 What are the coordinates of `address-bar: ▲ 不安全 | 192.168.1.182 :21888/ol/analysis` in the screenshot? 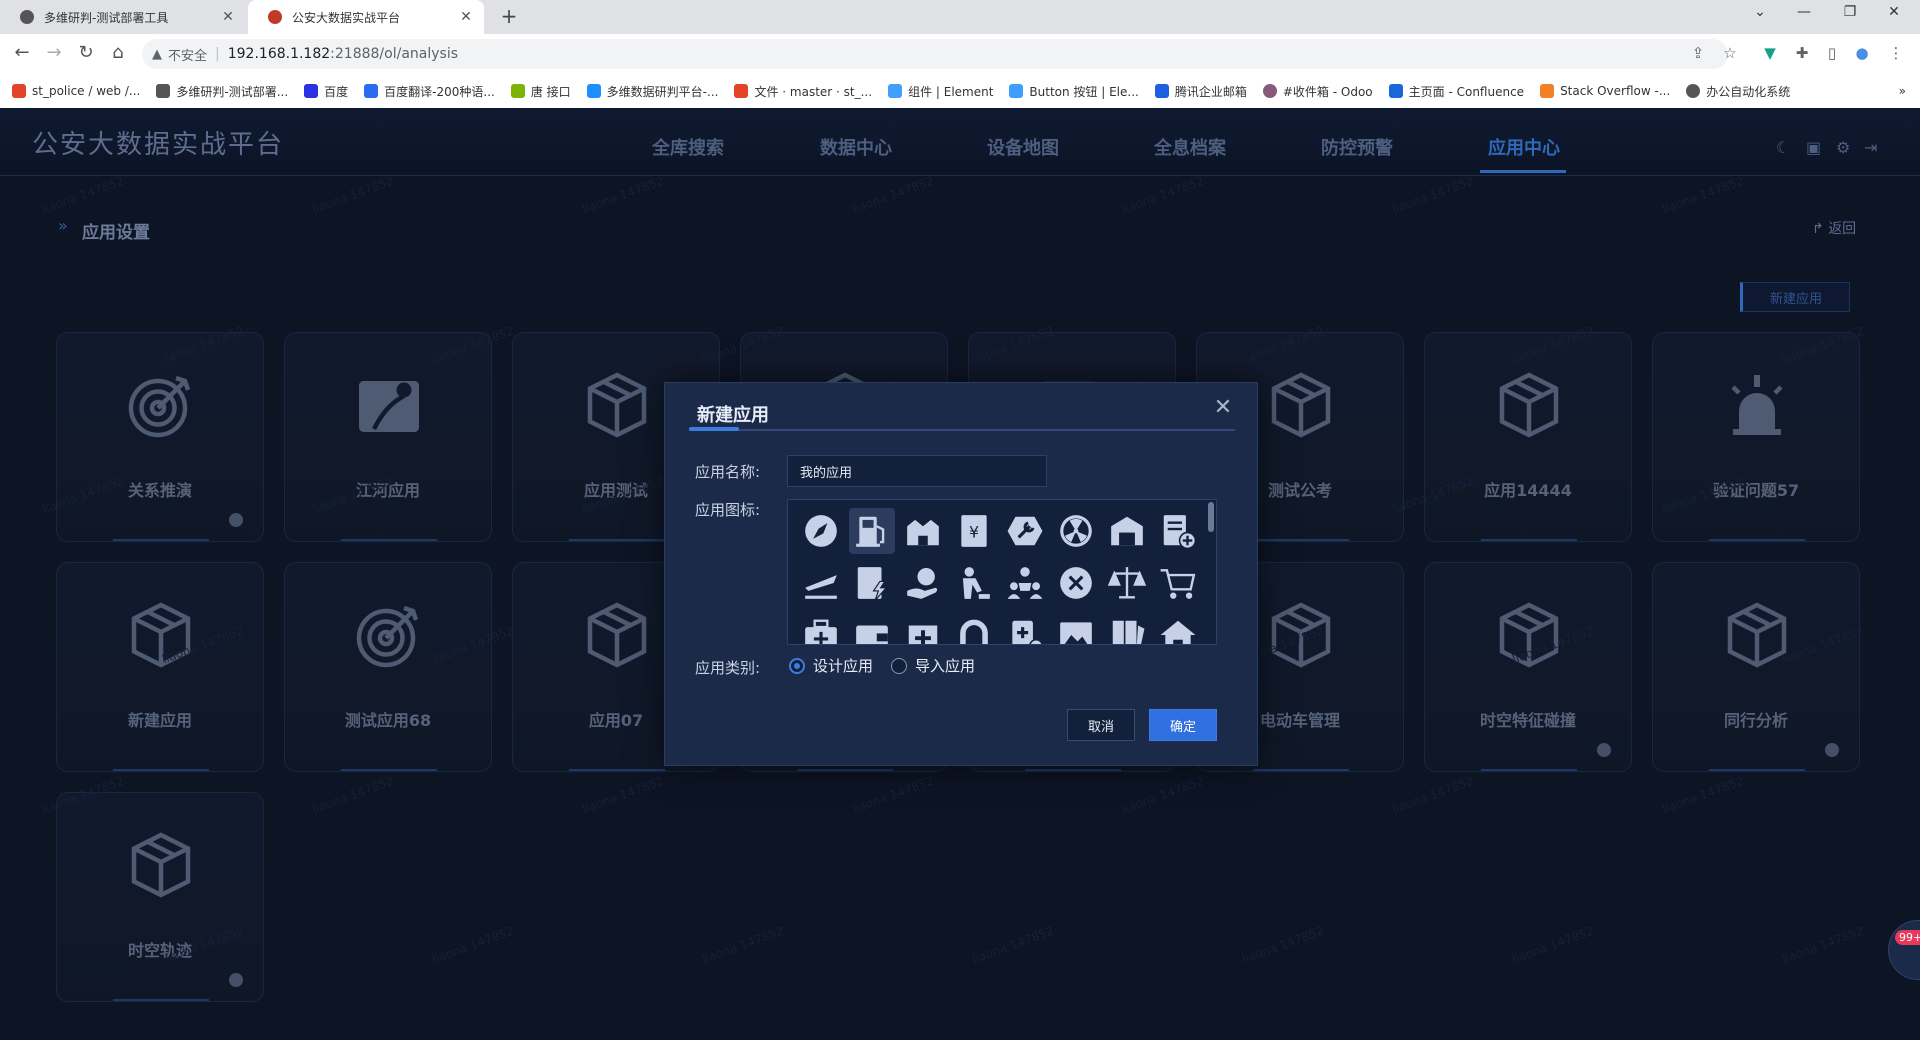 It's located at (935, 54).